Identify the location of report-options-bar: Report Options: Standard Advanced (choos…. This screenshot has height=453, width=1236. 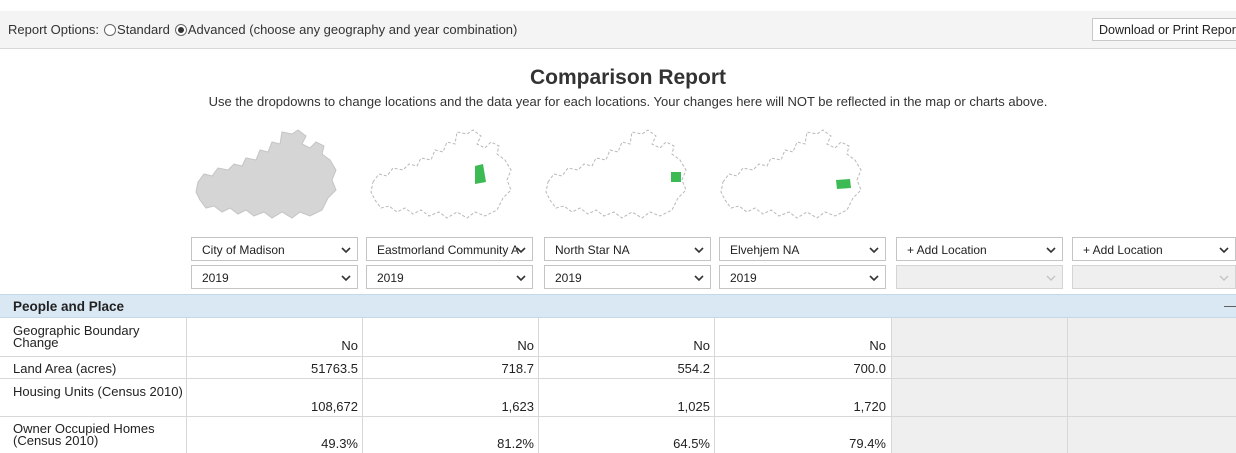
(618, 30).